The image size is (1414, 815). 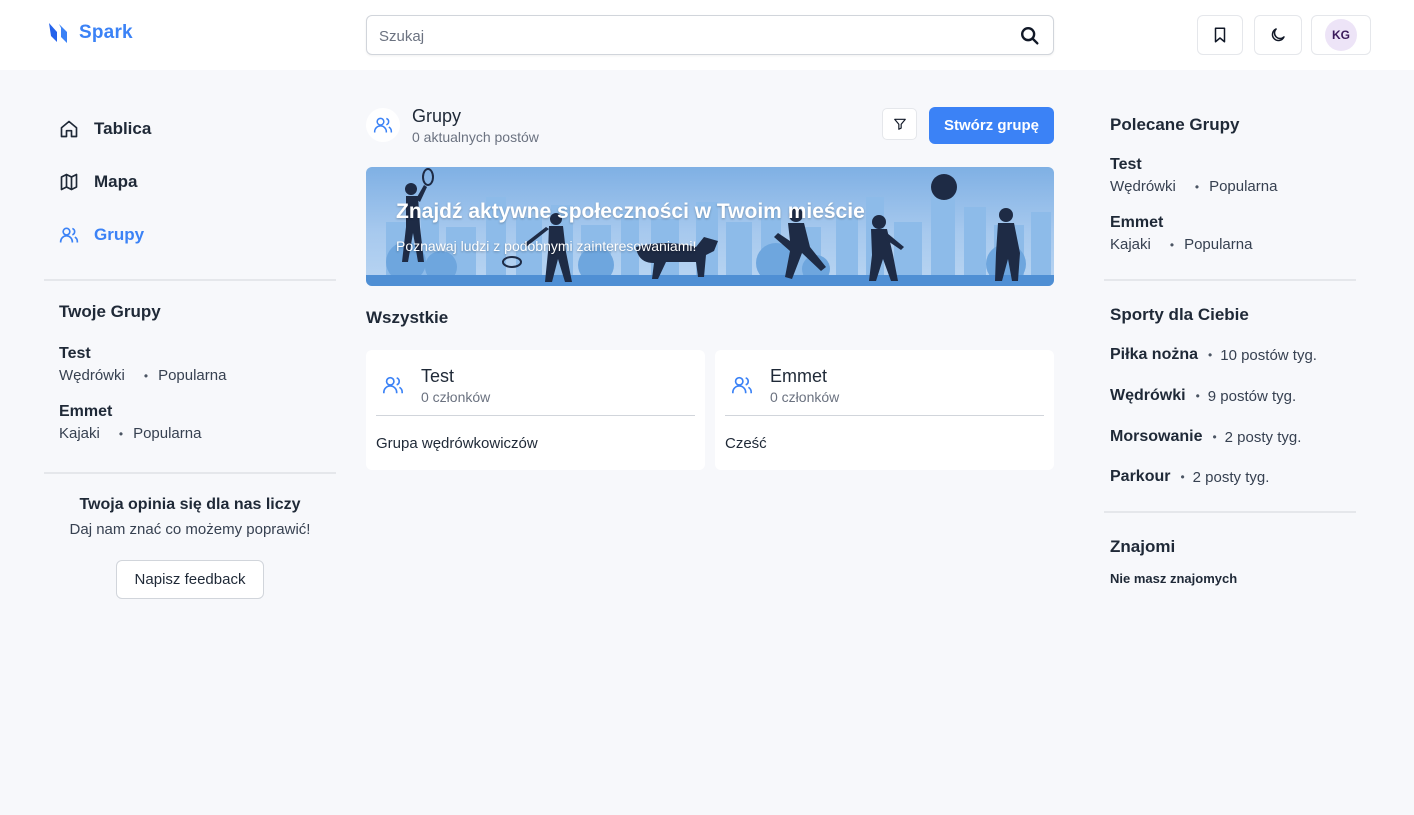 What do you see at coordinates (689, 36) in the screenshot?
I see `search-input` at bounding box center [689, 36].